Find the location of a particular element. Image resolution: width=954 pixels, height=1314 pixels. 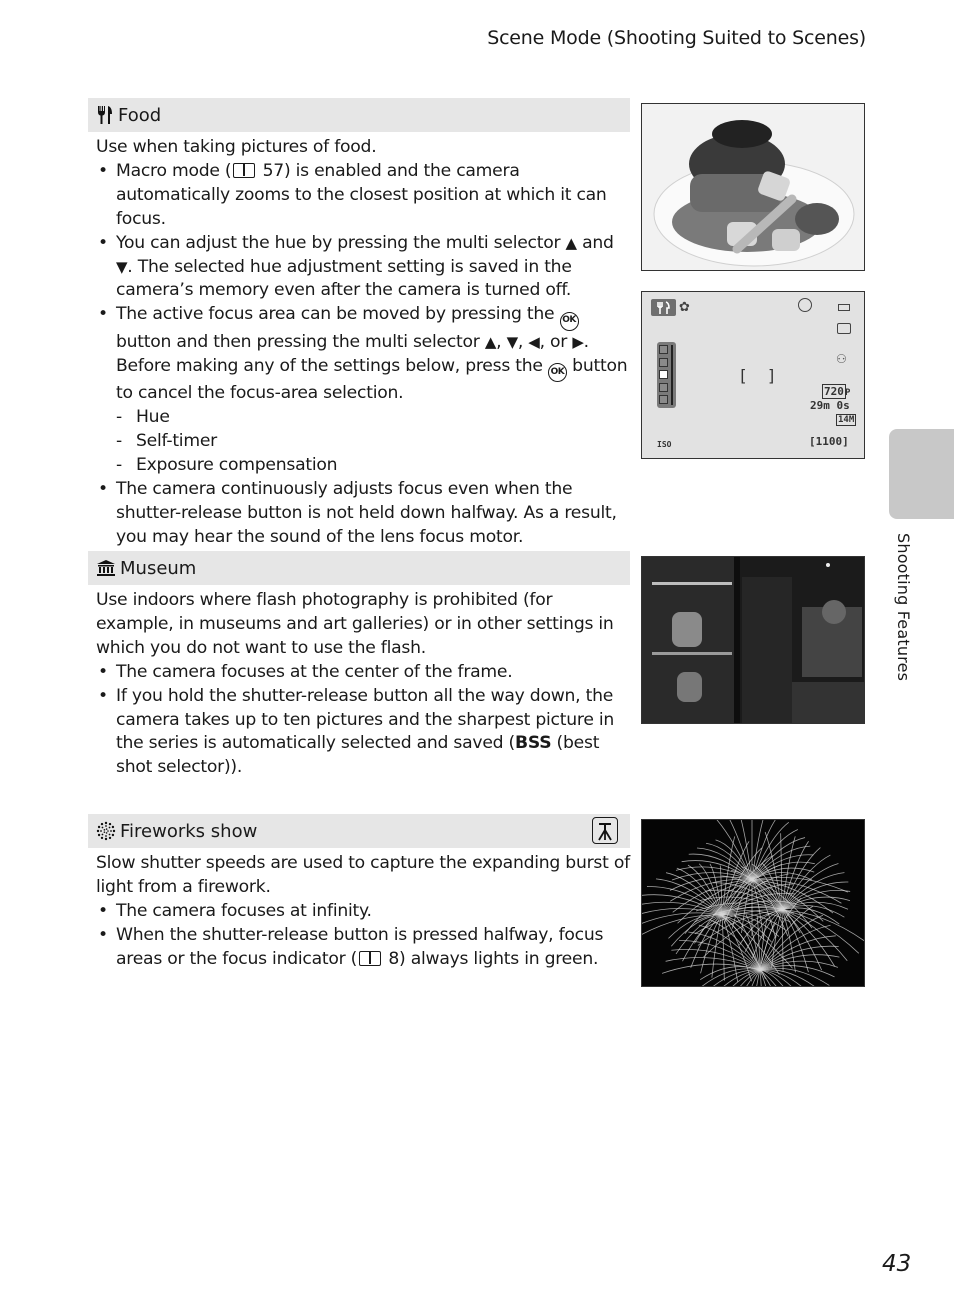

image-size: 14M is located at coordinates (846, 420).